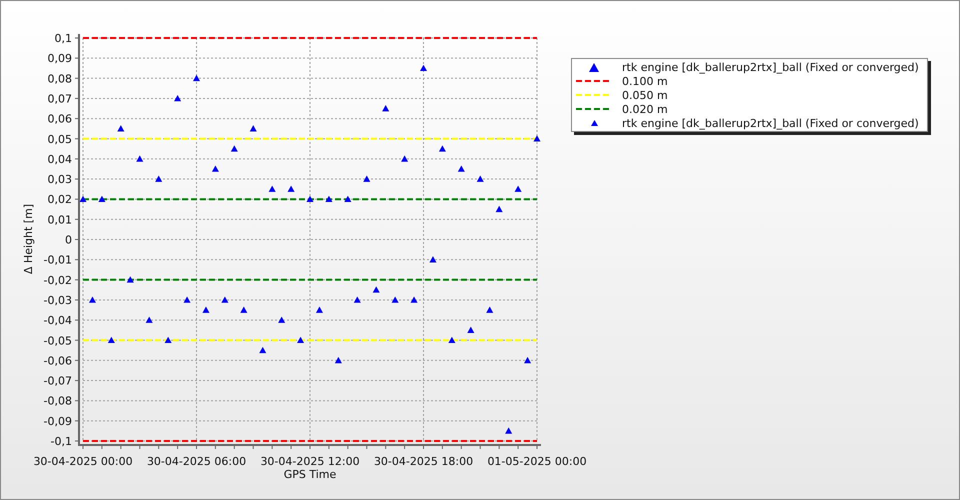 This screenshot has height=500, width=960. I want to click on tick-label: -0,07, so click(58, 381).